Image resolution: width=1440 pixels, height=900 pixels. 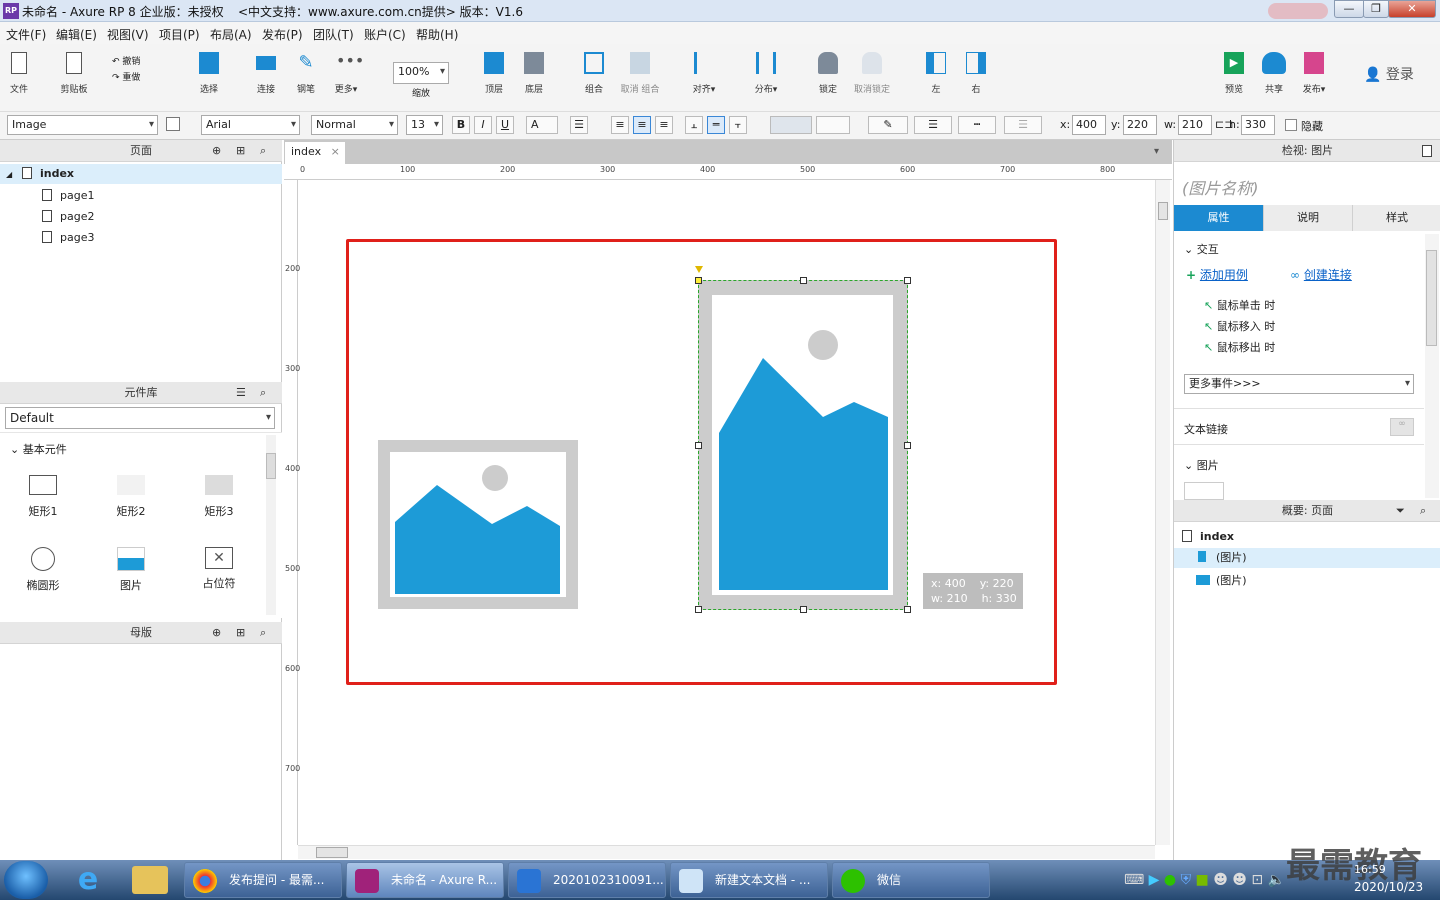 What do you see at coordinates (1134, 880) in the screenshot?
I see `keyboard-icon: ⌨` at bounding box center [1134, 880].